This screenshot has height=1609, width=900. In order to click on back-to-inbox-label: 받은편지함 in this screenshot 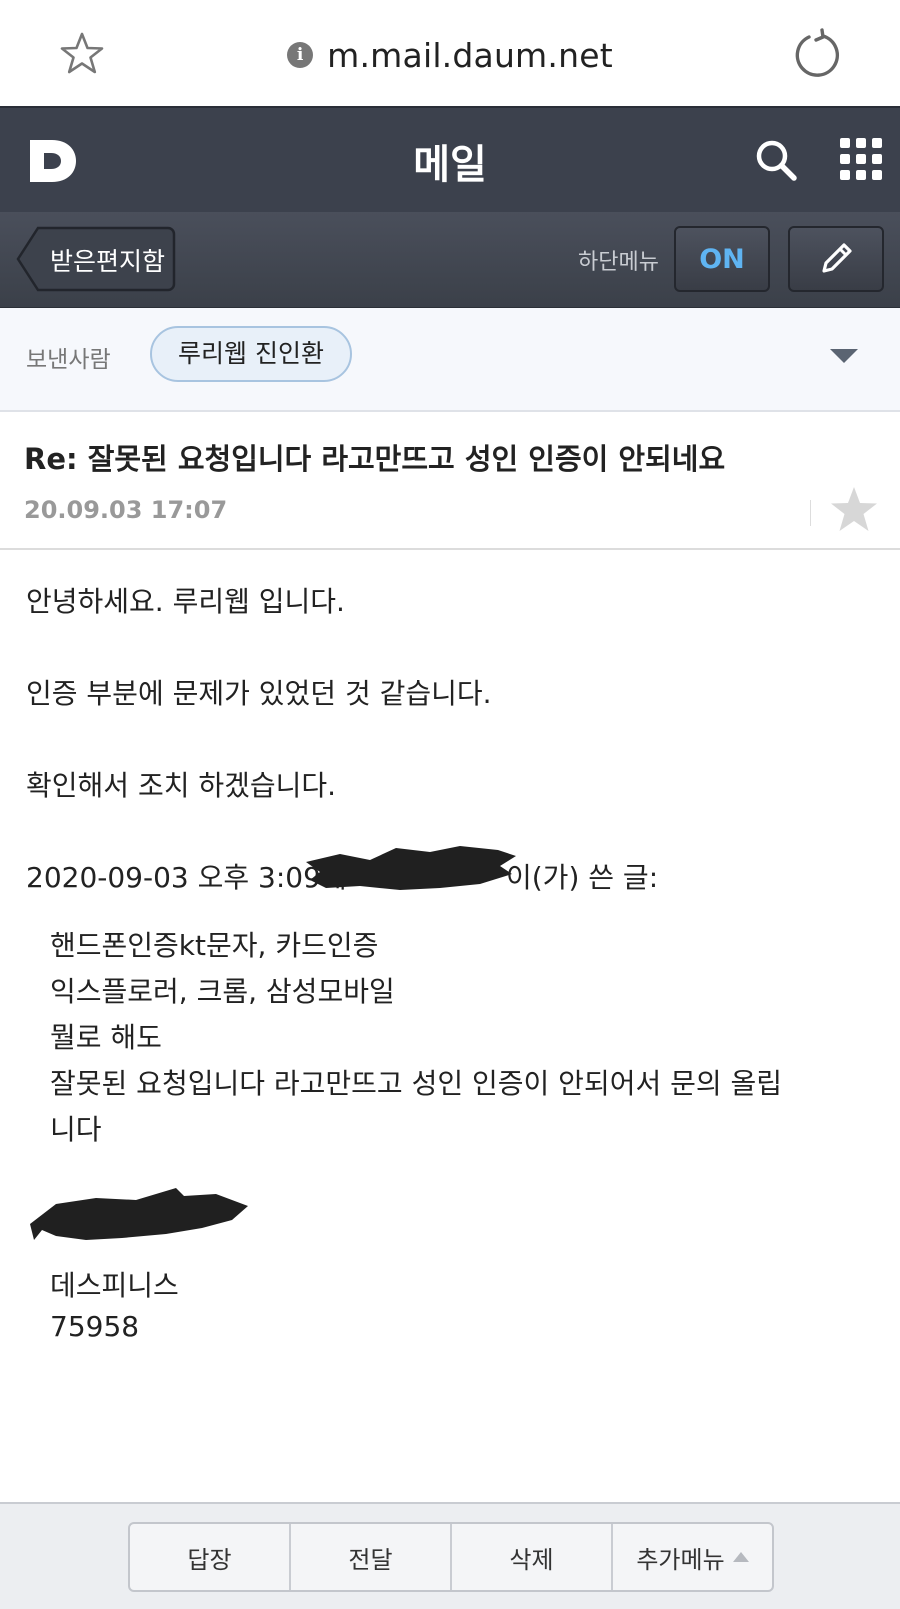, I will do `click(108, 261)`.